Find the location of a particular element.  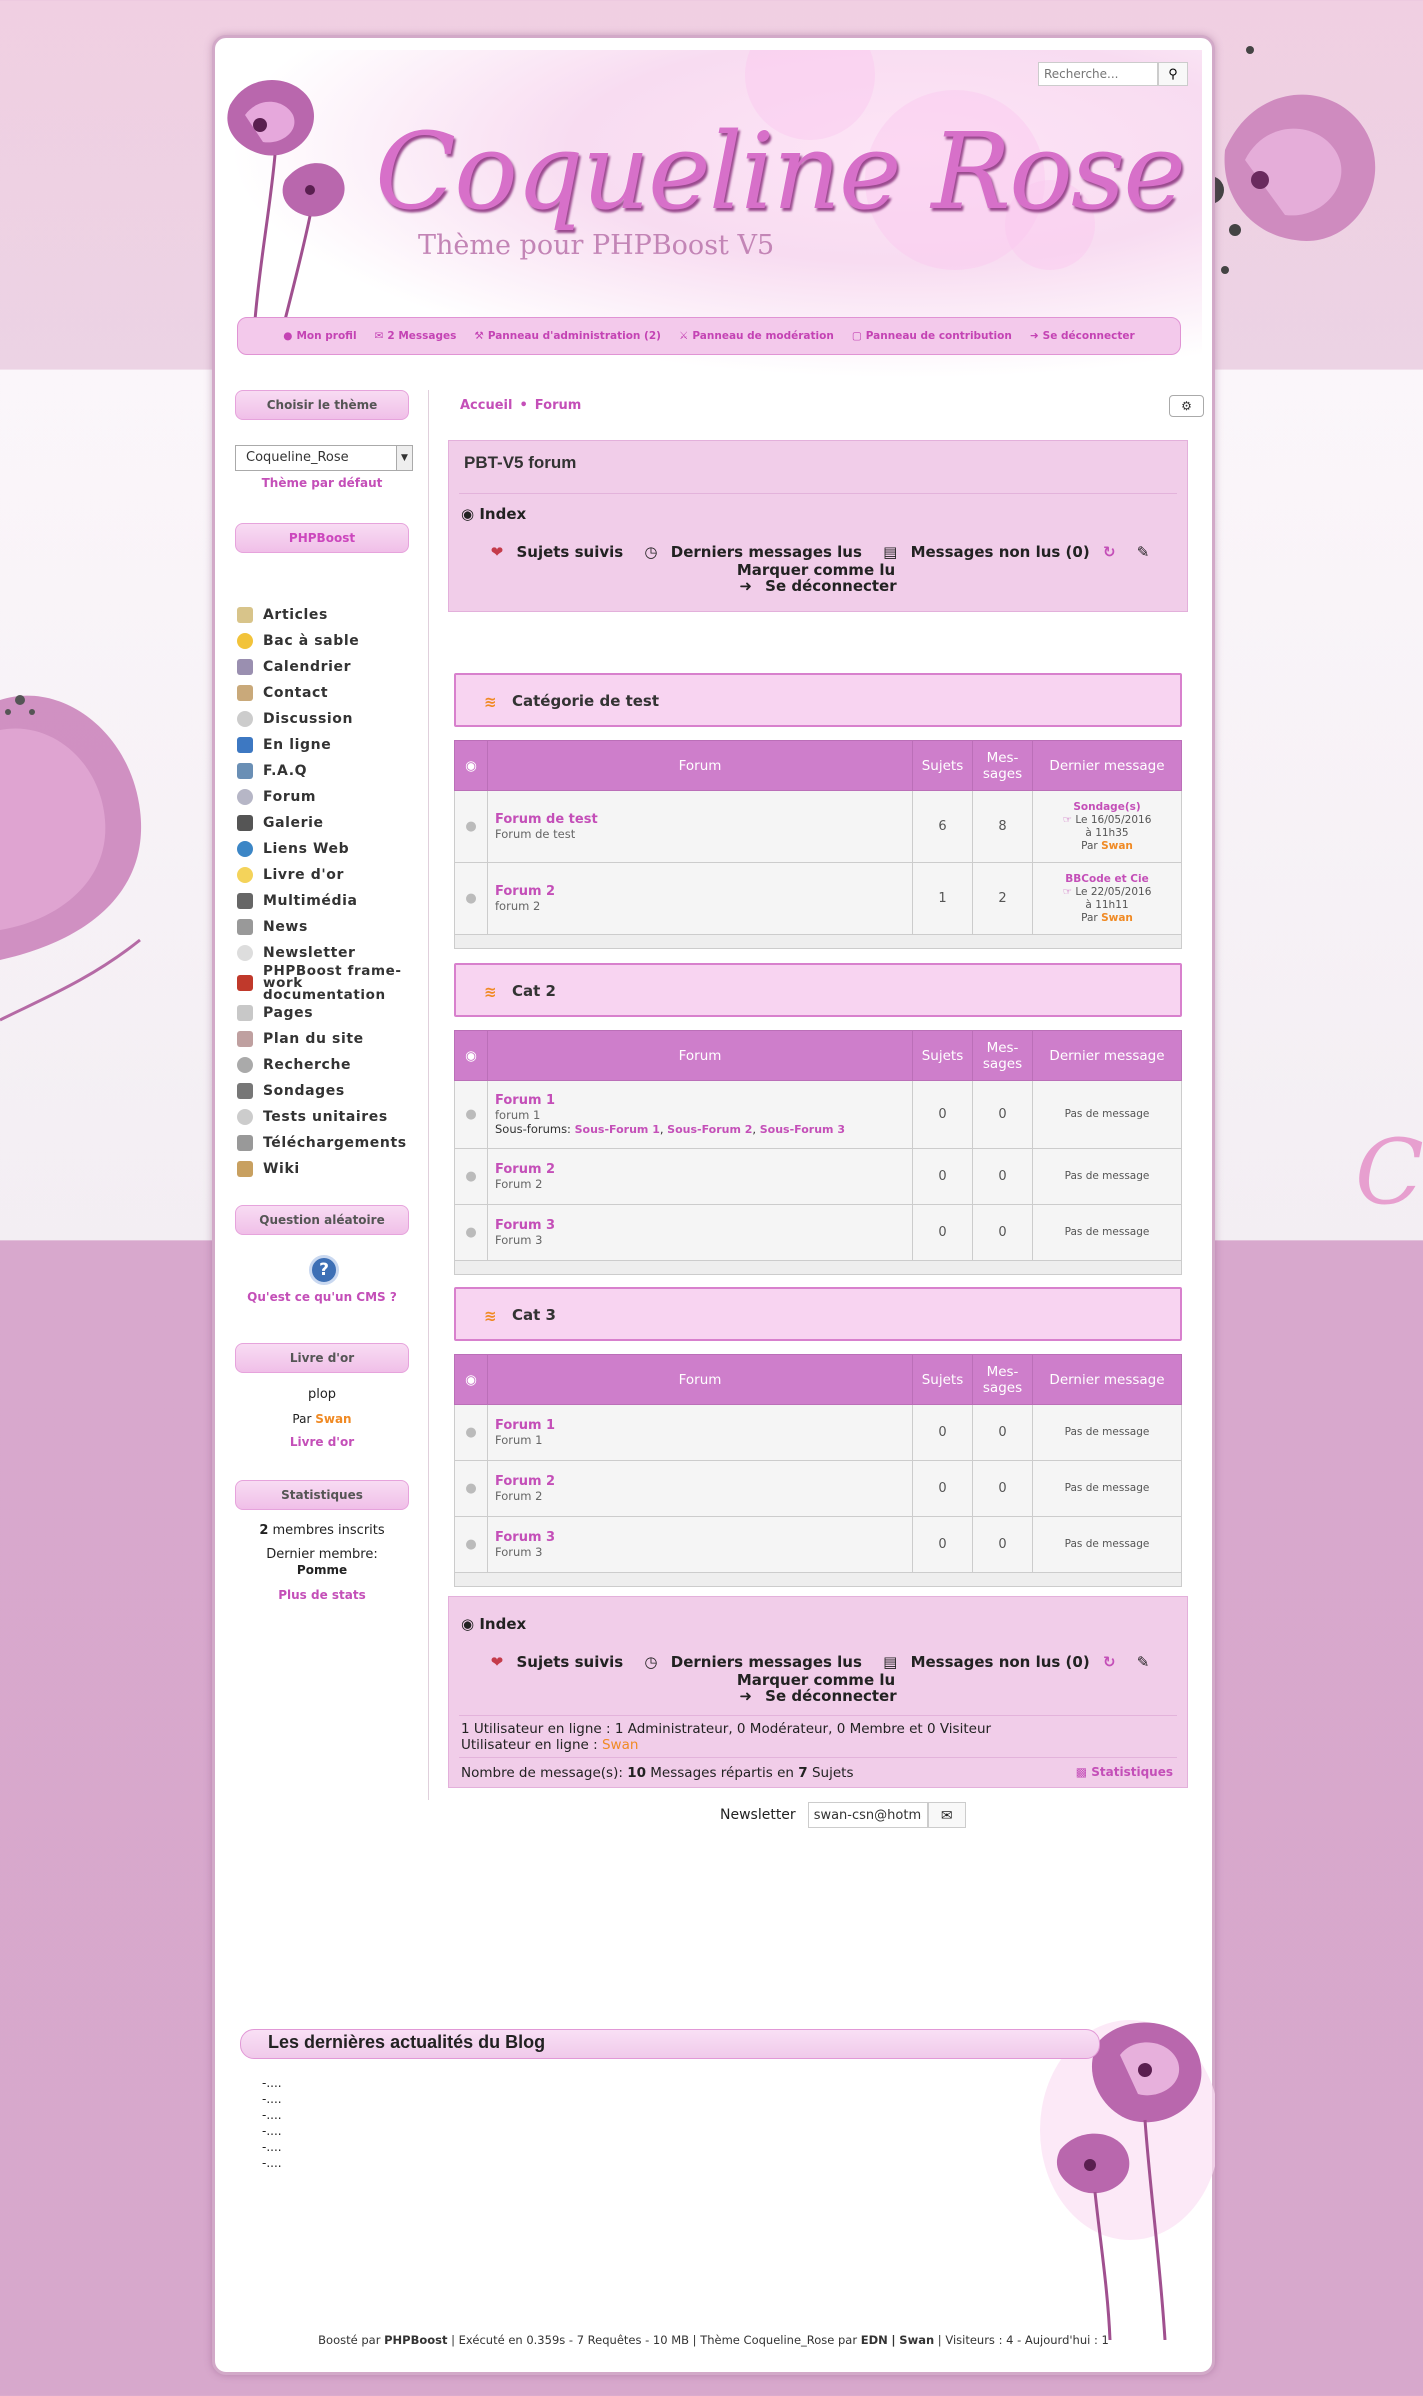

forum-link: Forum de test is located at coordinates (700, 819).